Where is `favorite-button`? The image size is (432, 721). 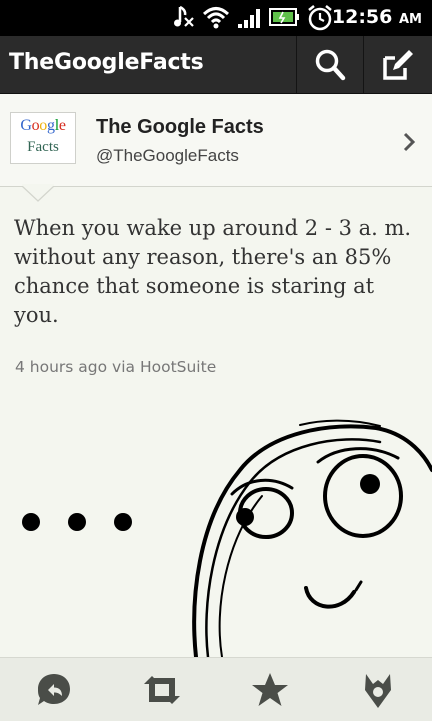
favorite-button is located at coordinates (270, 689).